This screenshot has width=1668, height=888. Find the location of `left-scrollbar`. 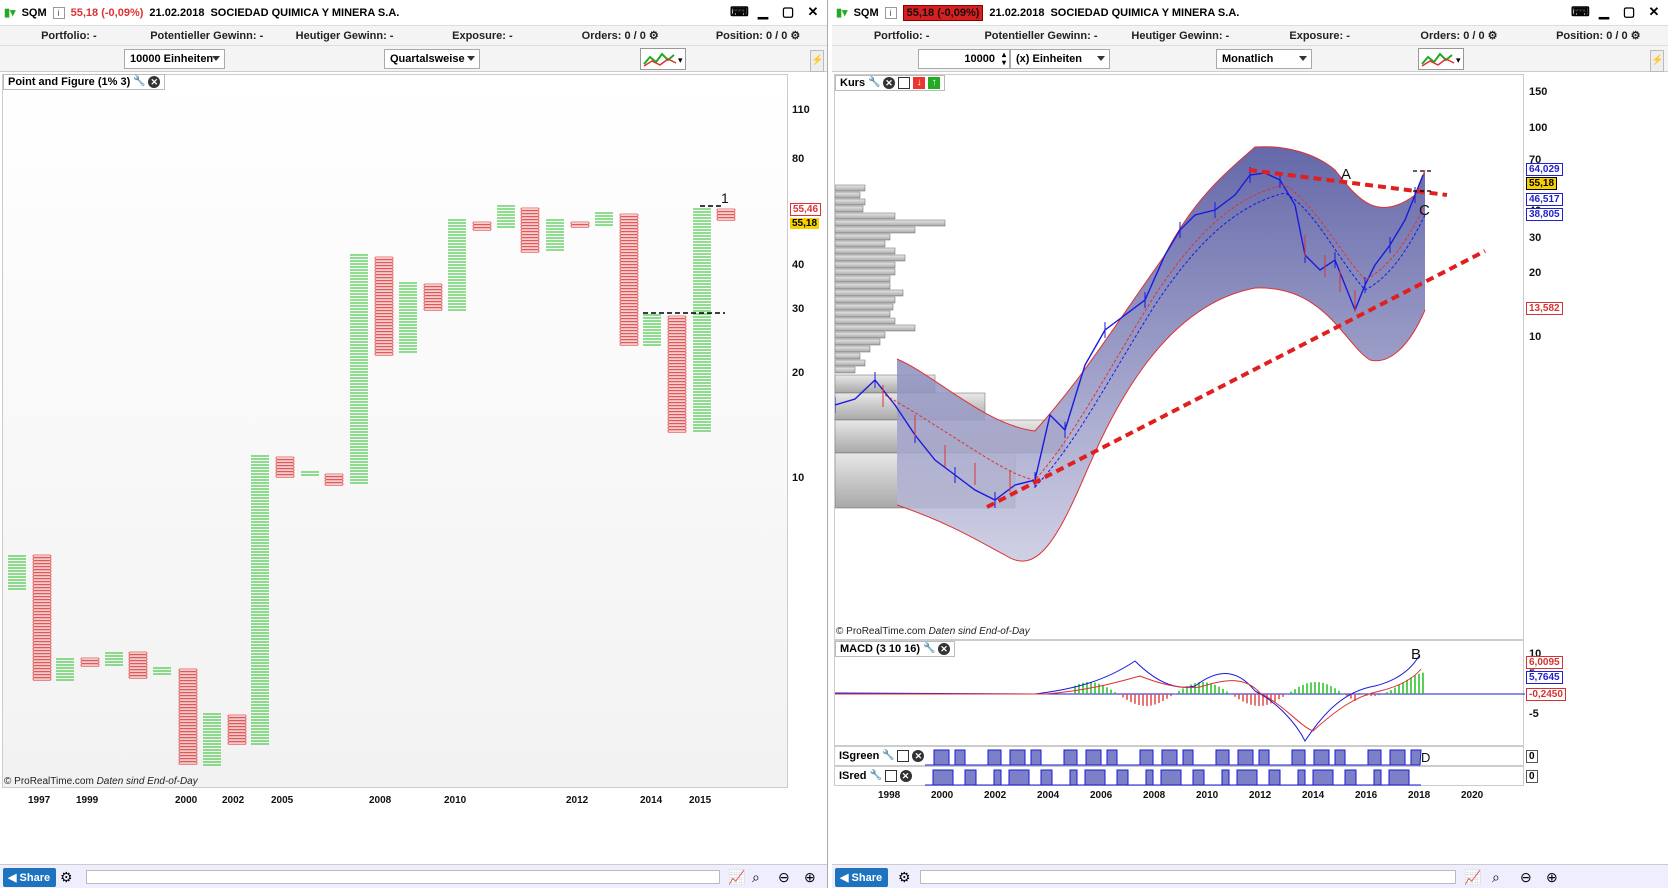

left-scrollbar is located at coordinates (403, 877).